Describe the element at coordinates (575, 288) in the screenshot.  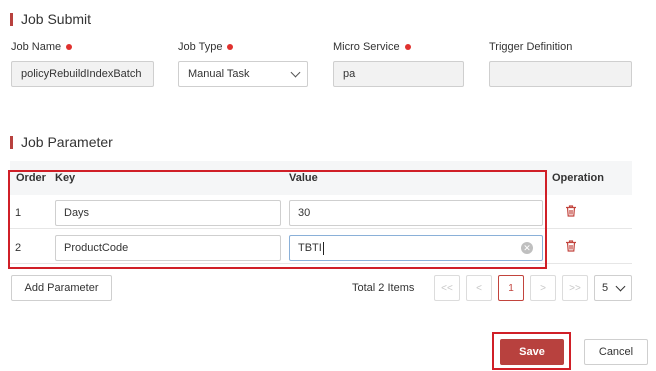
I see `last-page-button: >>` at that location.